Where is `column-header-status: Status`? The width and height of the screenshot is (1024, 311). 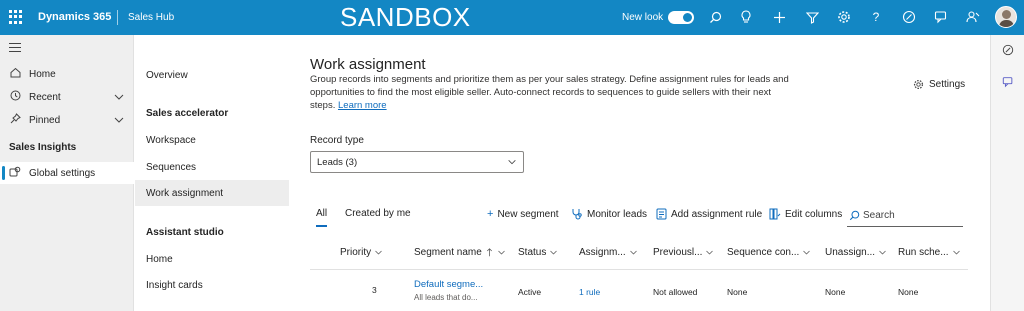 column-header-status: Status is located at coordinates (538, 252).